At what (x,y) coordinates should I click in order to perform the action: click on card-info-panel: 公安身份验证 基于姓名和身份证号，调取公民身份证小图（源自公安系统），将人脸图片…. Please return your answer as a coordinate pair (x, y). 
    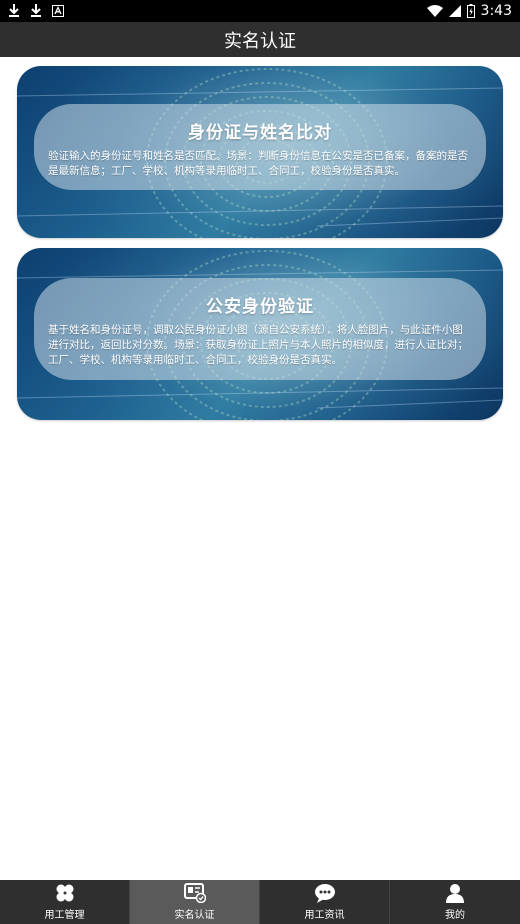
    Looking at the image, I should click on (260, 329).